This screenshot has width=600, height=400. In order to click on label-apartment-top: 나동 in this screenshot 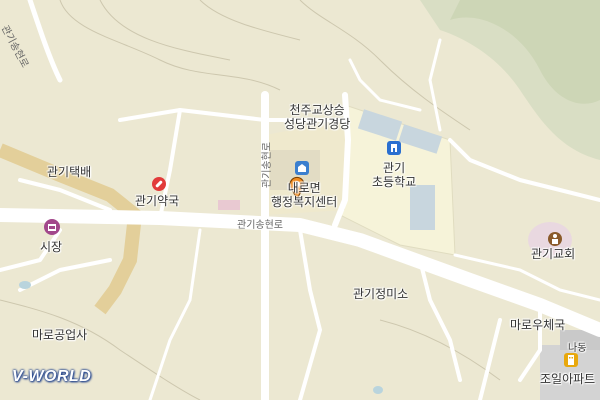, I will do `click(577, 349)`.